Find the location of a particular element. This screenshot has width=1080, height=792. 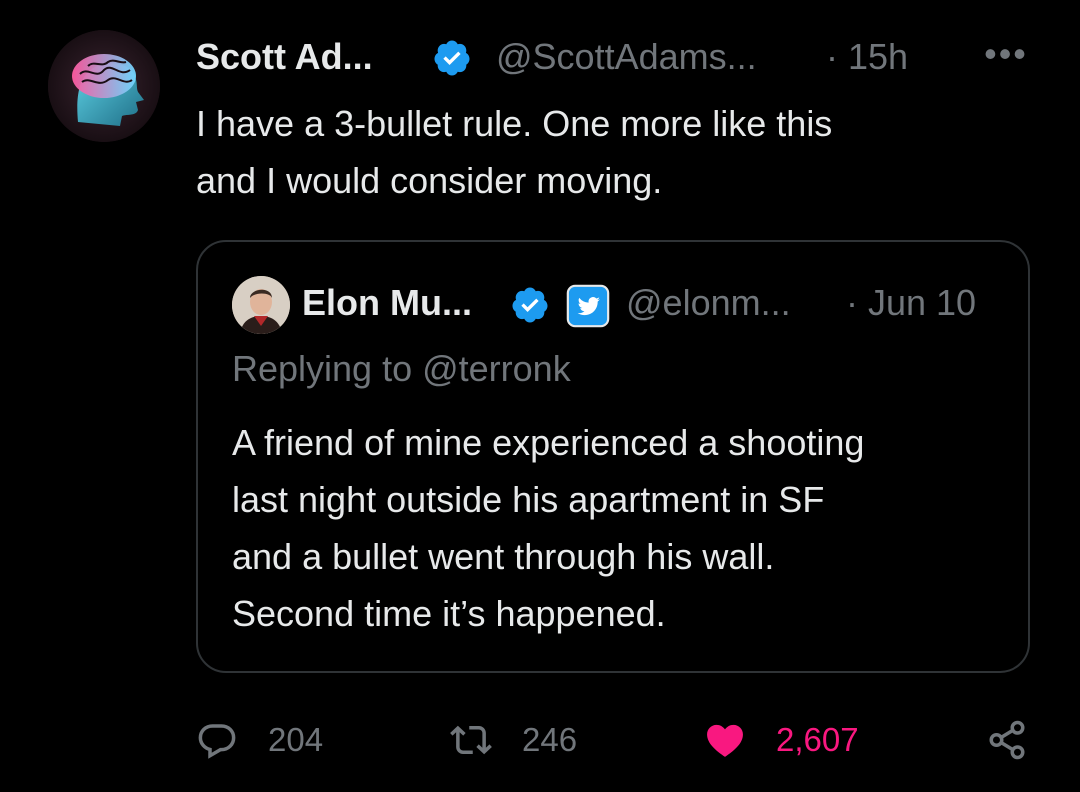

more-dots-icon: ••• is located at coordinates (1006, 56).